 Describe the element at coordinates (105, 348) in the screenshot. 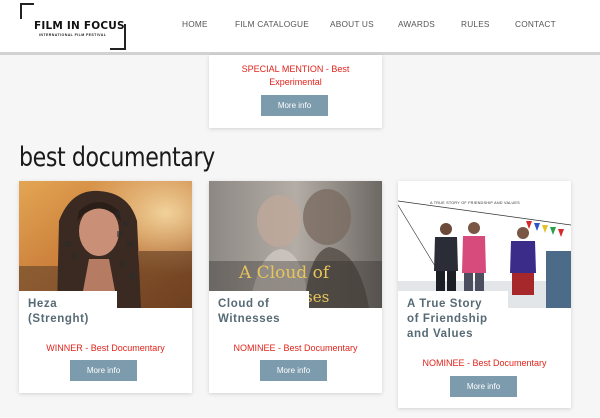

I see `award-label: WINNER - Best Documentary` at that location.